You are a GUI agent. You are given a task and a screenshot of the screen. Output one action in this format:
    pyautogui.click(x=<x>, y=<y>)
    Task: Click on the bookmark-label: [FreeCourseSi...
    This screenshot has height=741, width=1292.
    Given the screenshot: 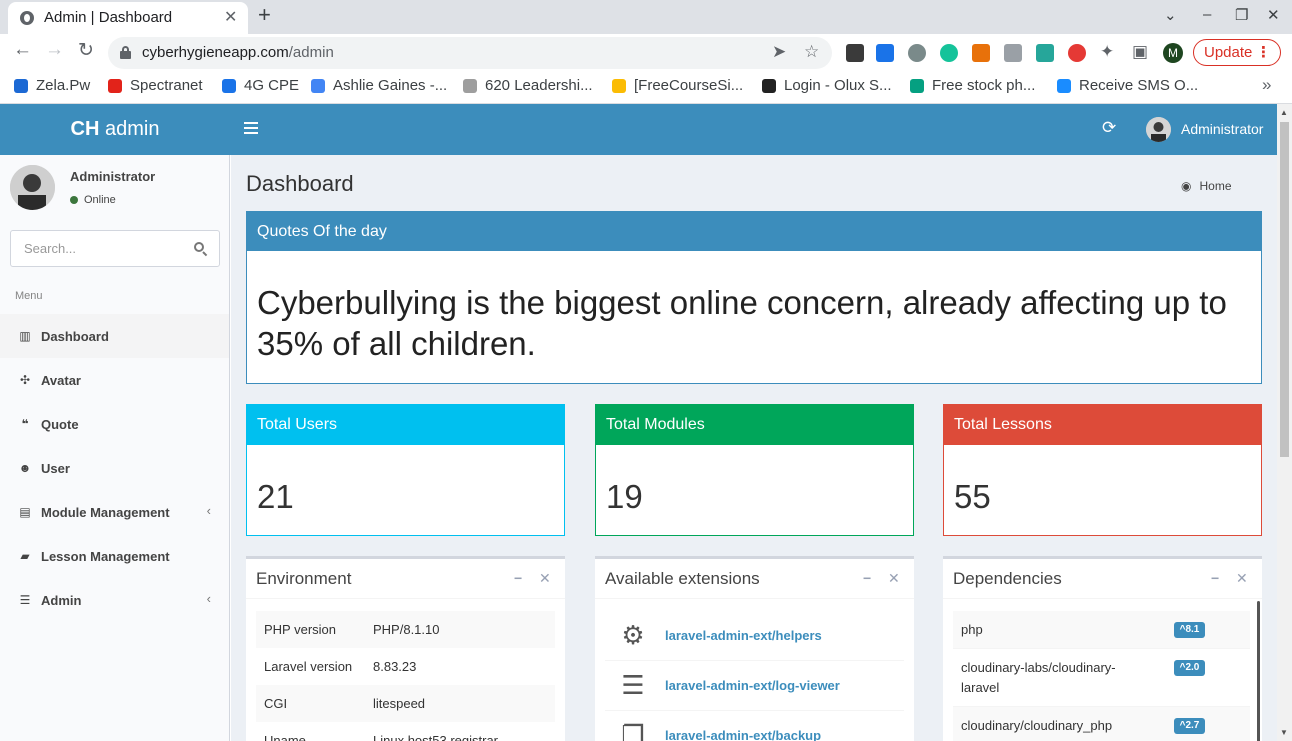 What is the action you would take?
    pyautogui.click(x=689, y=85)
    